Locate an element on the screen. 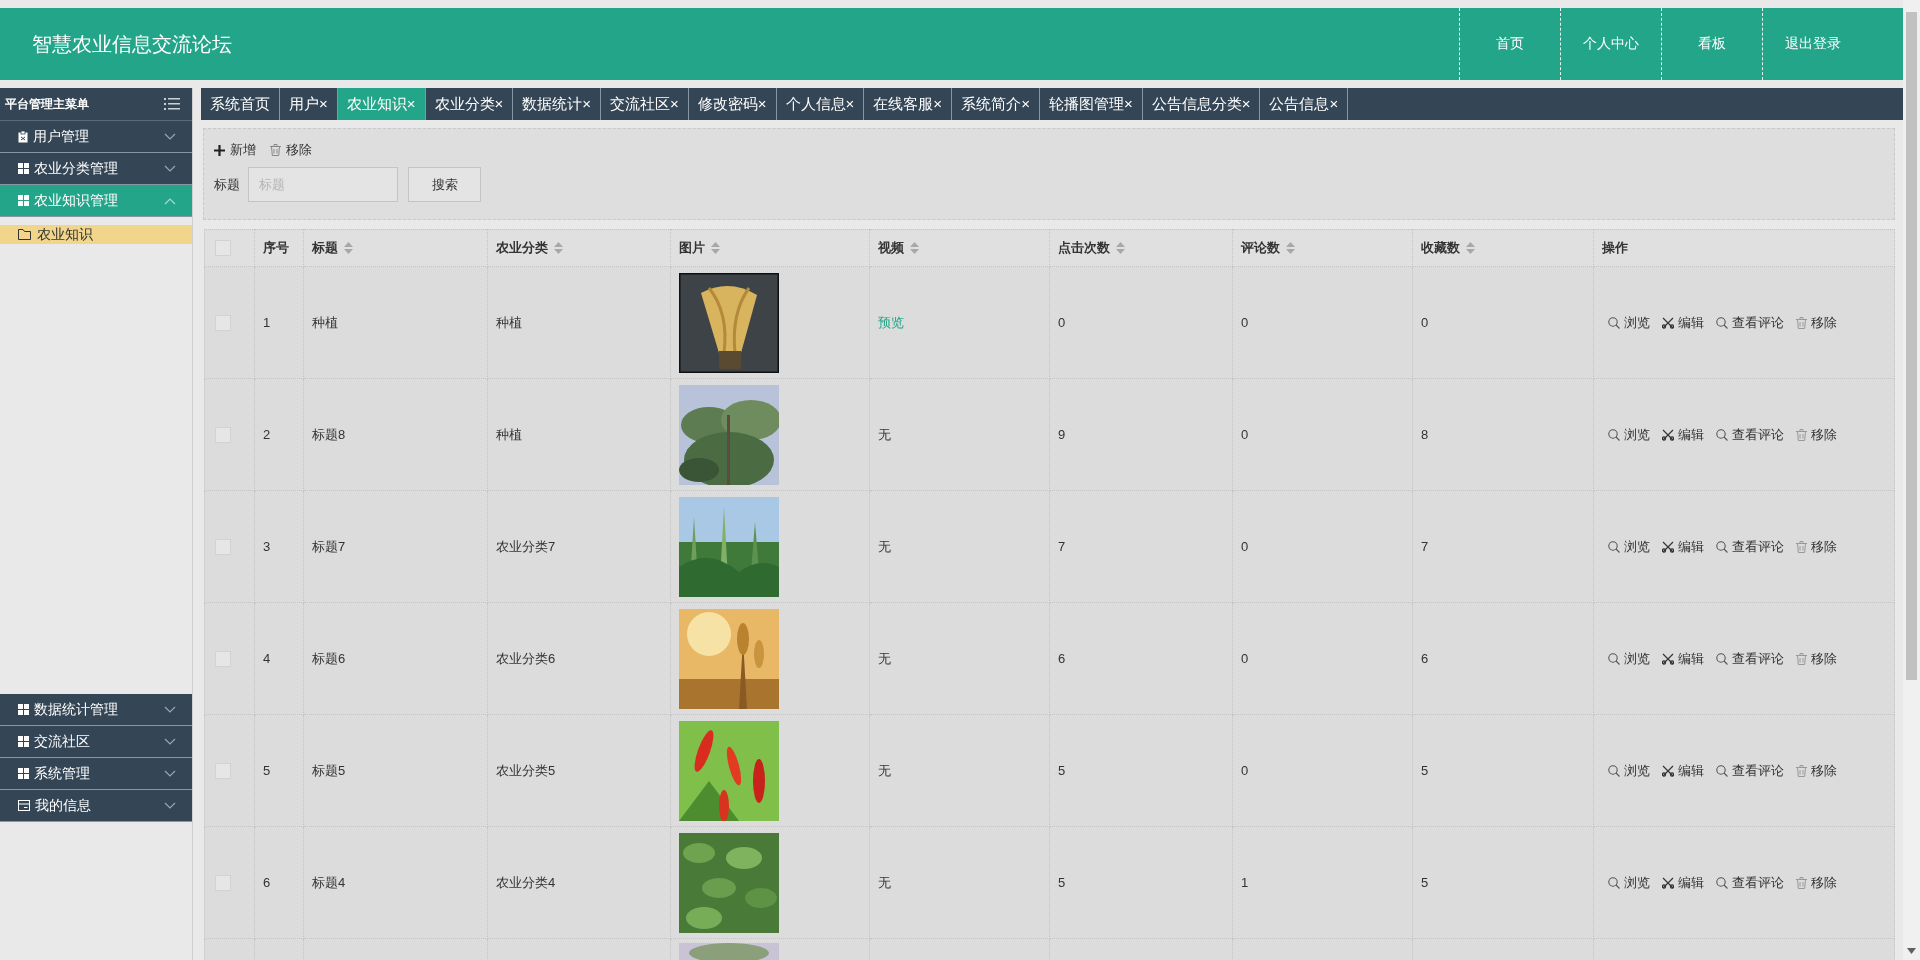 The image size is (1920, 960). column-header: 序号 is located at coordinates (276, 248).